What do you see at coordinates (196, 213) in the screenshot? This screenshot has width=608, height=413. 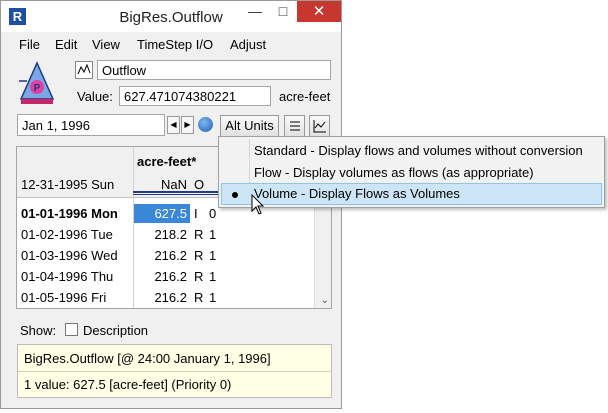 I see `row-flag: I` at bounding box center [196, 213].